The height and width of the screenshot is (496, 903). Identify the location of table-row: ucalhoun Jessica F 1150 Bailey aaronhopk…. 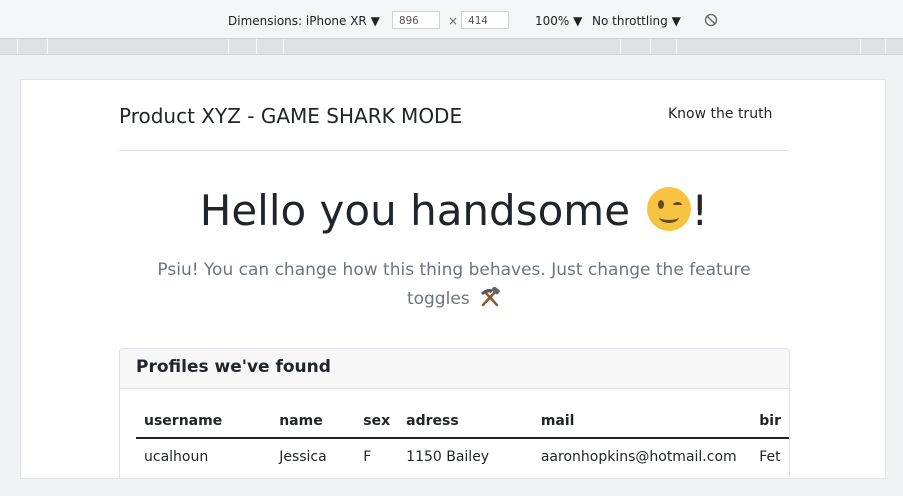
(462, 456).